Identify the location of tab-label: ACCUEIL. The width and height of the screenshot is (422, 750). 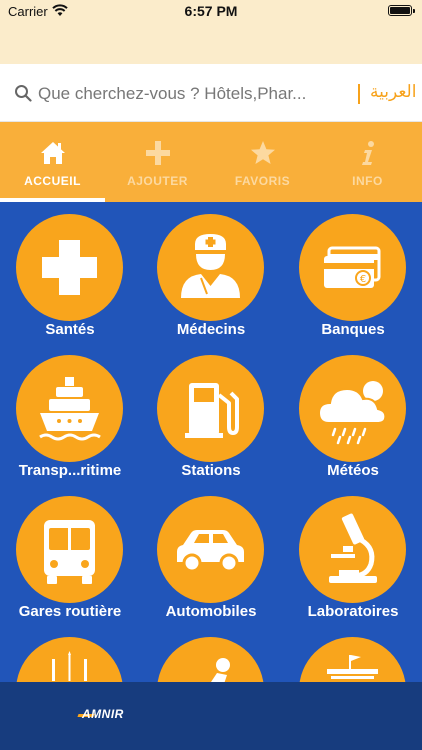
(52, 181).